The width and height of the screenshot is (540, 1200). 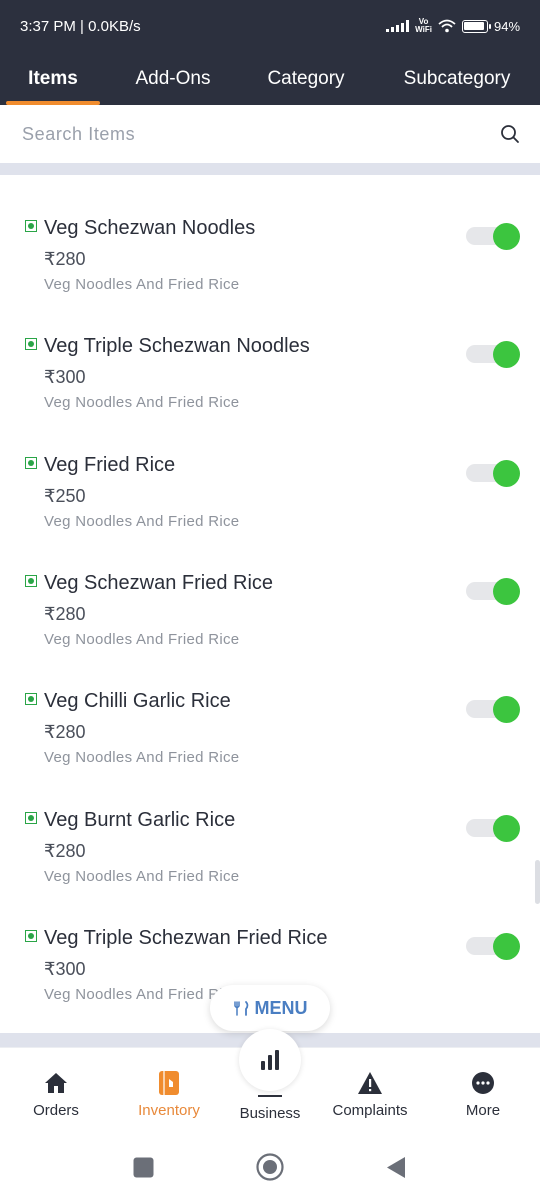 What do you see at coordinates (270, 26) in the screenshot?
I see `status-bar: 3:37 PM | 0.0KB/s Vo WiFi 94%` at bounding box center [270, 26].